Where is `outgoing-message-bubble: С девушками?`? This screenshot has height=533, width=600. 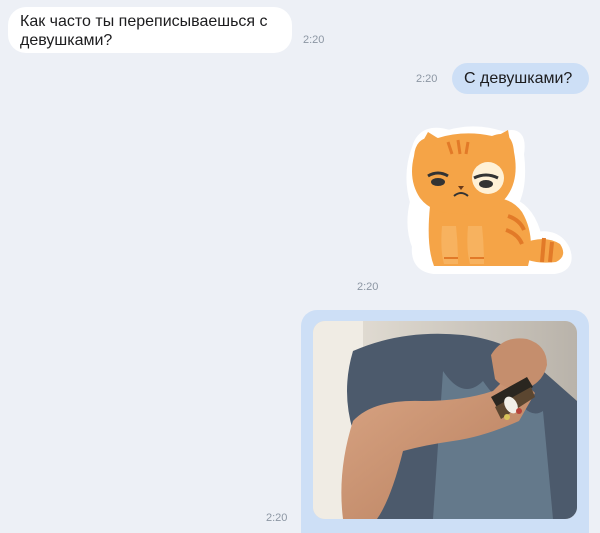 outgoing-message-bubble: С девушками? is located at coordinates (520, 78).